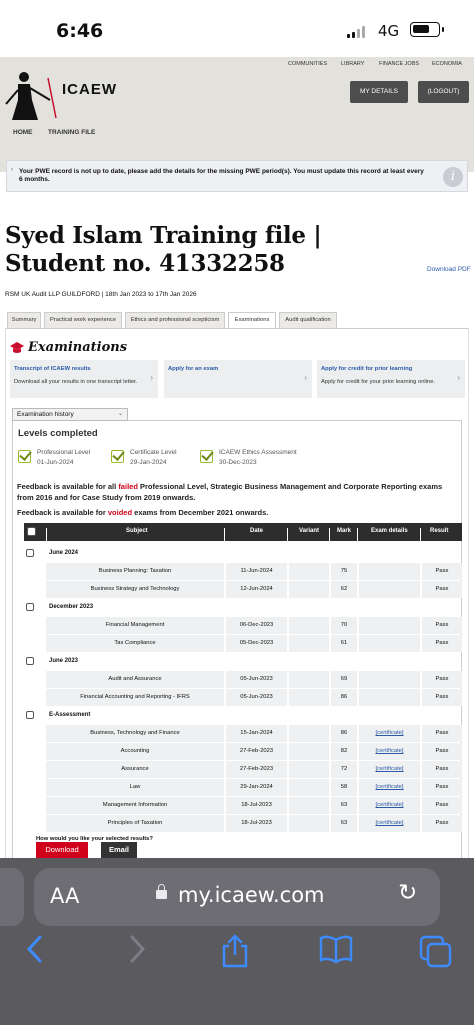  Describe the element at coordinates (35, 949) in the screenshot. I see `back-icon` at that location.